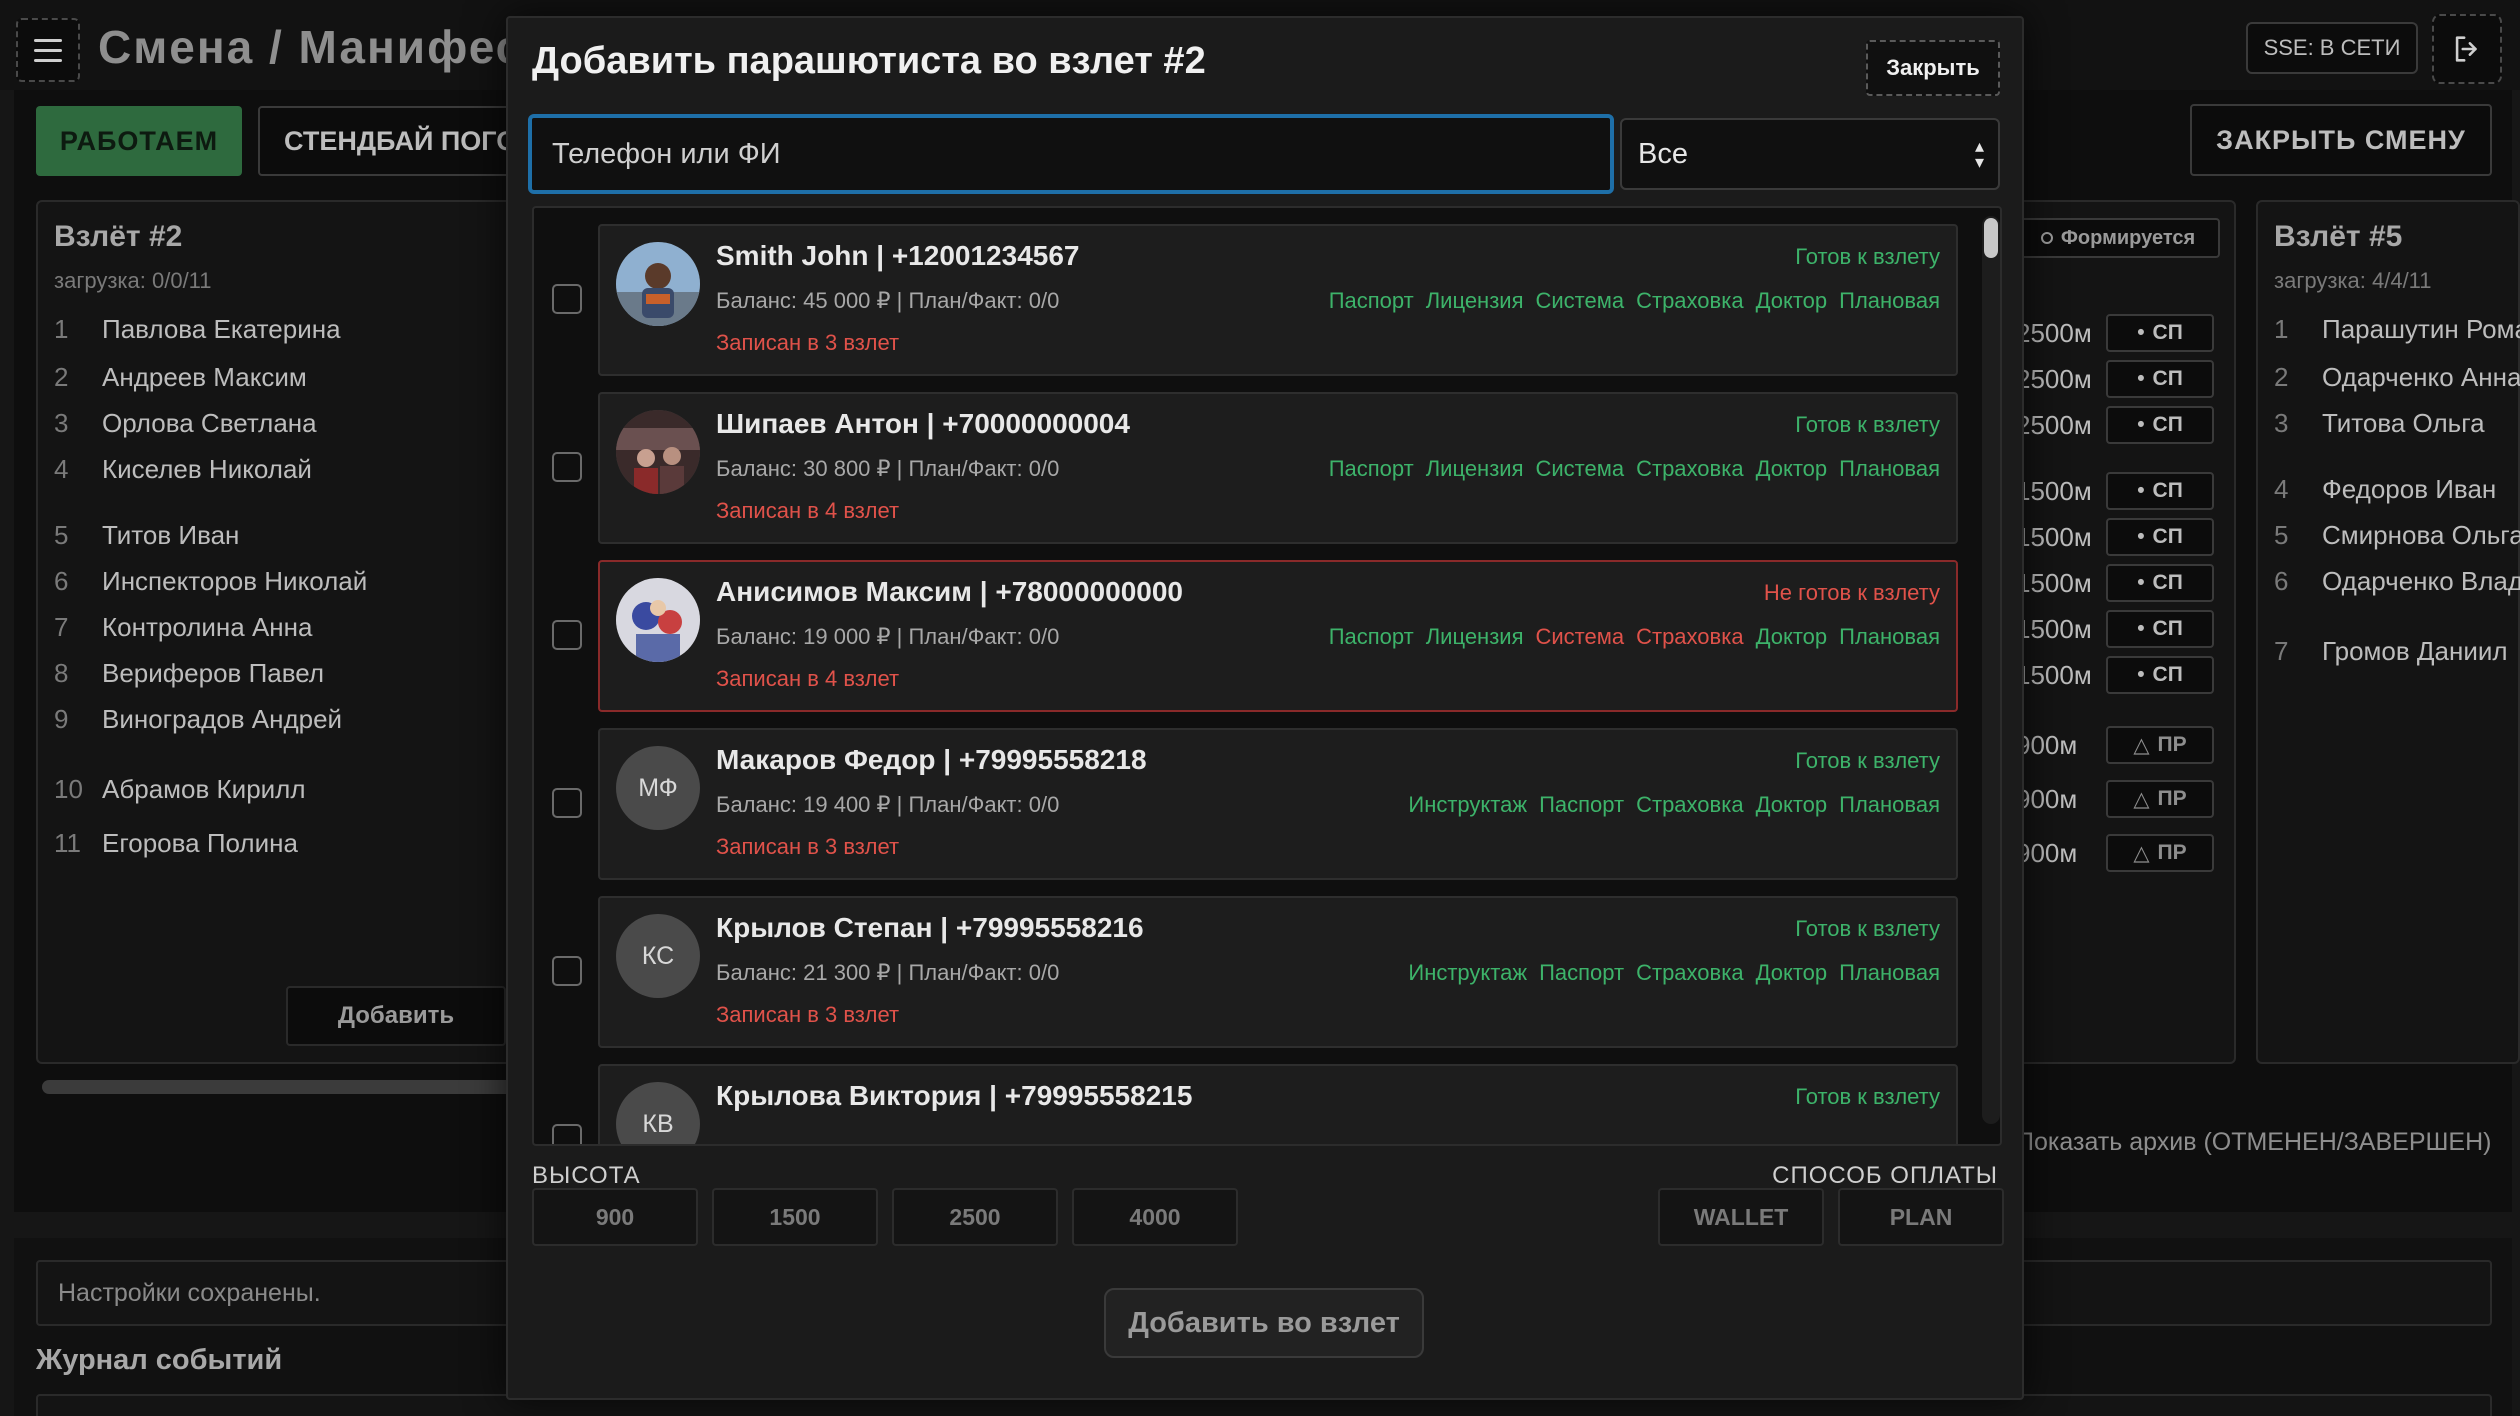 The image size is (2520, 1416). I want to click on candidate-name: Крылова Виктория | +79995558215, so click(954, 1095).